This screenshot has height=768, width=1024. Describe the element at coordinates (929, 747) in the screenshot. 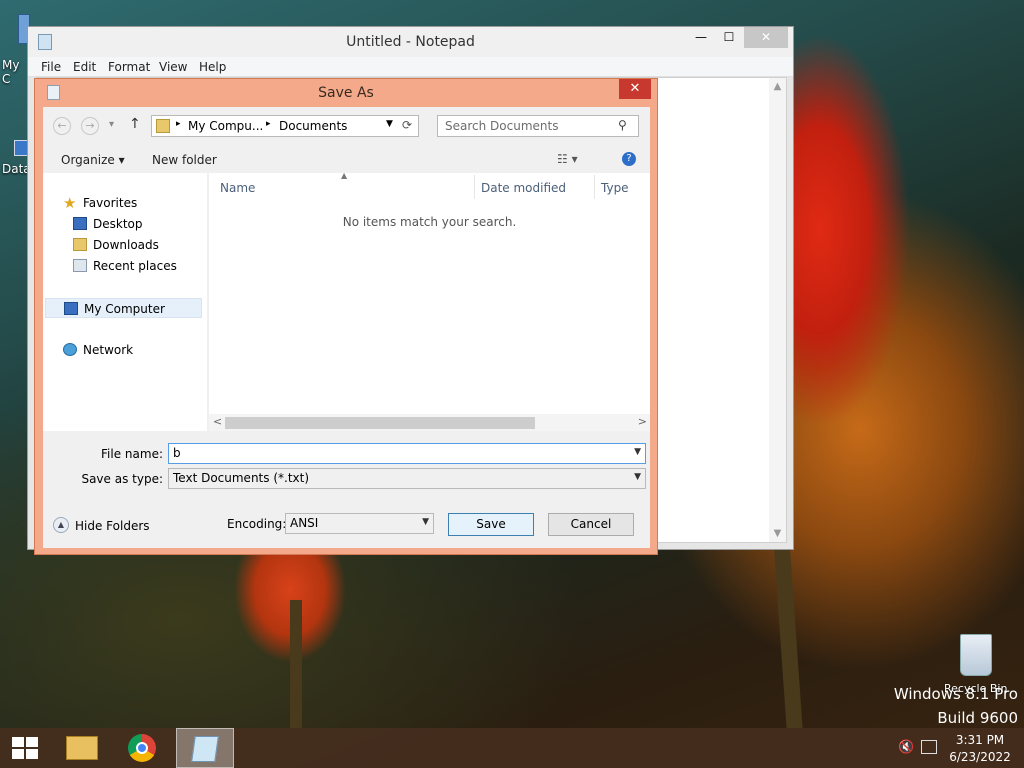

I see `network-status-icon` at that location.